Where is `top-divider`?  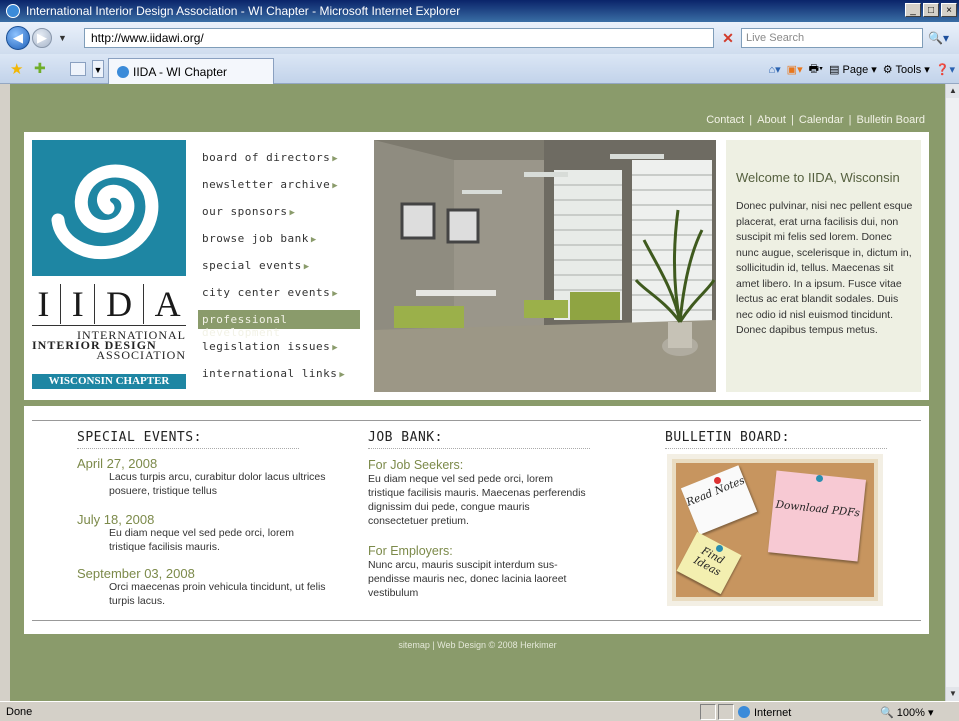 top-divider is located at coordinates (476, 420).